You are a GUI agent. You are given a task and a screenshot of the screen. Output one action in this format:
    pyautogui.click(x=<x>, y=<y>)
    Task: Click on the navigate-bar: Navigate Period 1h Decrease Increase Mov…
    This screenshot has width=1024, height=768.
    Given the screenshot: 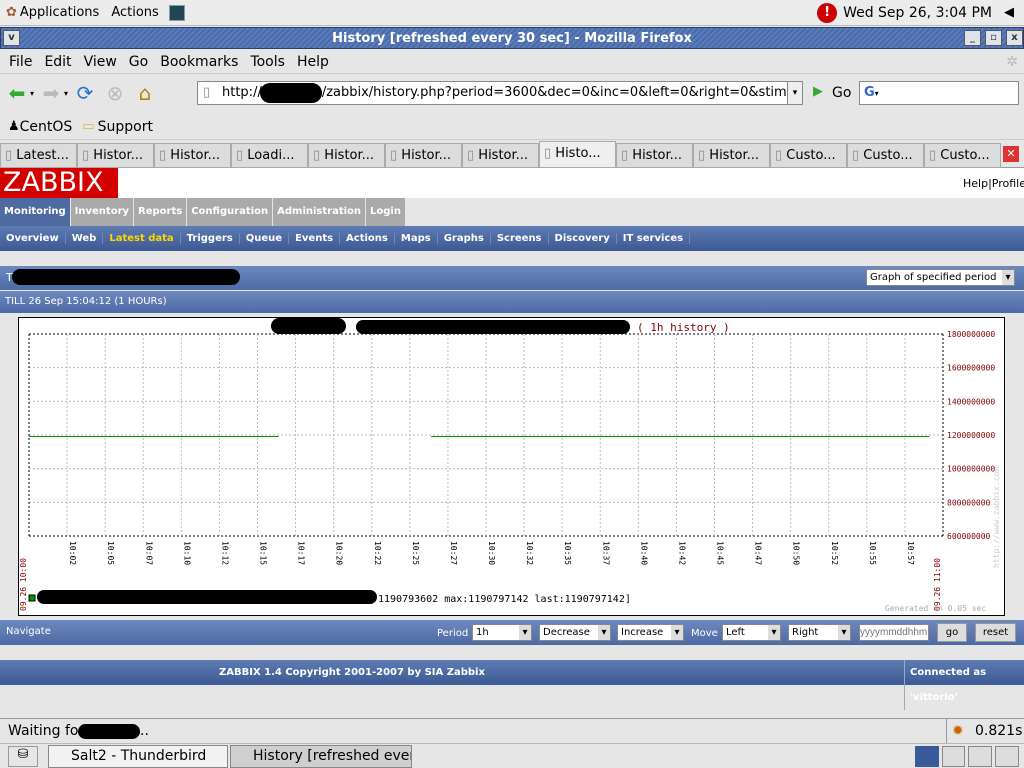 What is the action you would take?
    pyautogui.click(x=512, y=632)
    